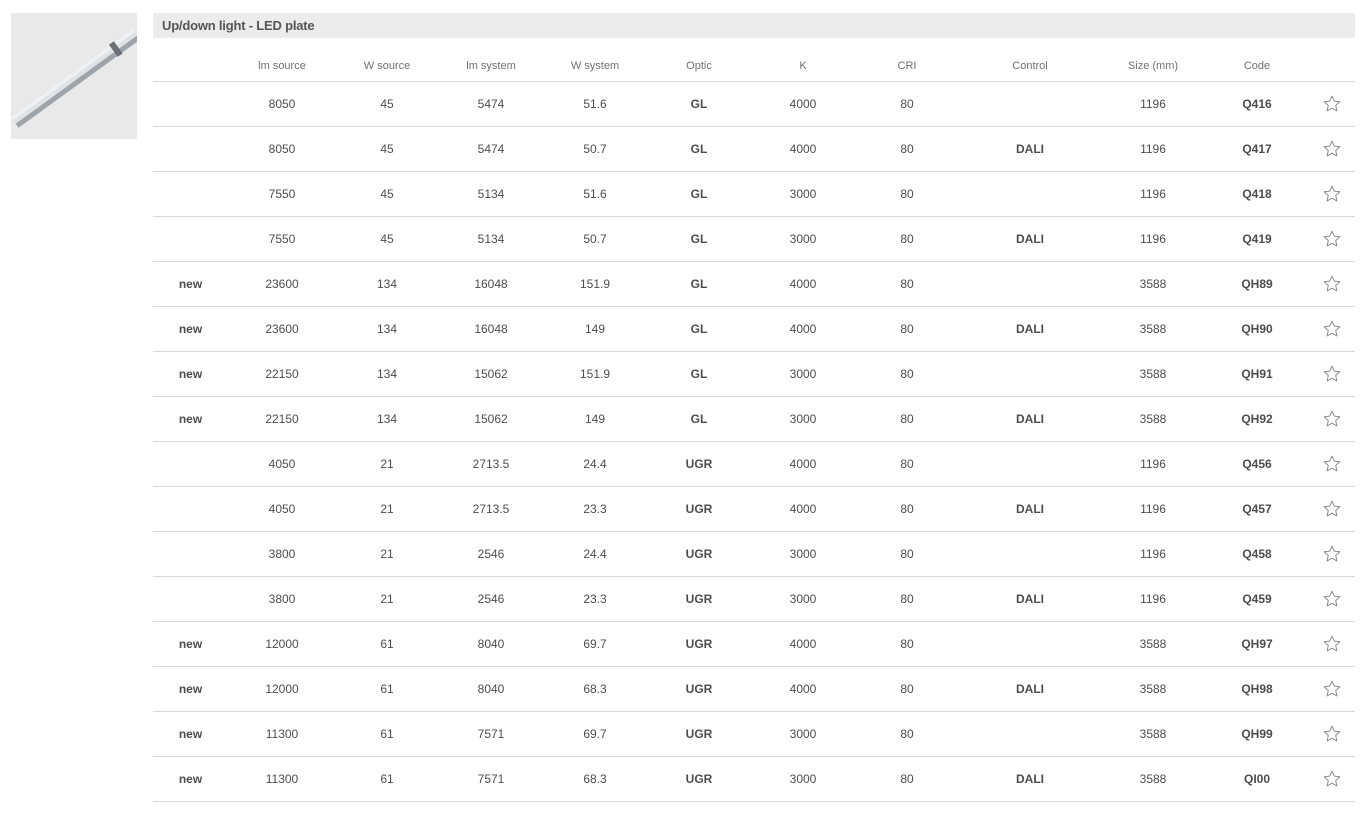  Describe the element at coordinates (595, 644) in the screenshot. I see `cell-w-system: 69.7` at that location.